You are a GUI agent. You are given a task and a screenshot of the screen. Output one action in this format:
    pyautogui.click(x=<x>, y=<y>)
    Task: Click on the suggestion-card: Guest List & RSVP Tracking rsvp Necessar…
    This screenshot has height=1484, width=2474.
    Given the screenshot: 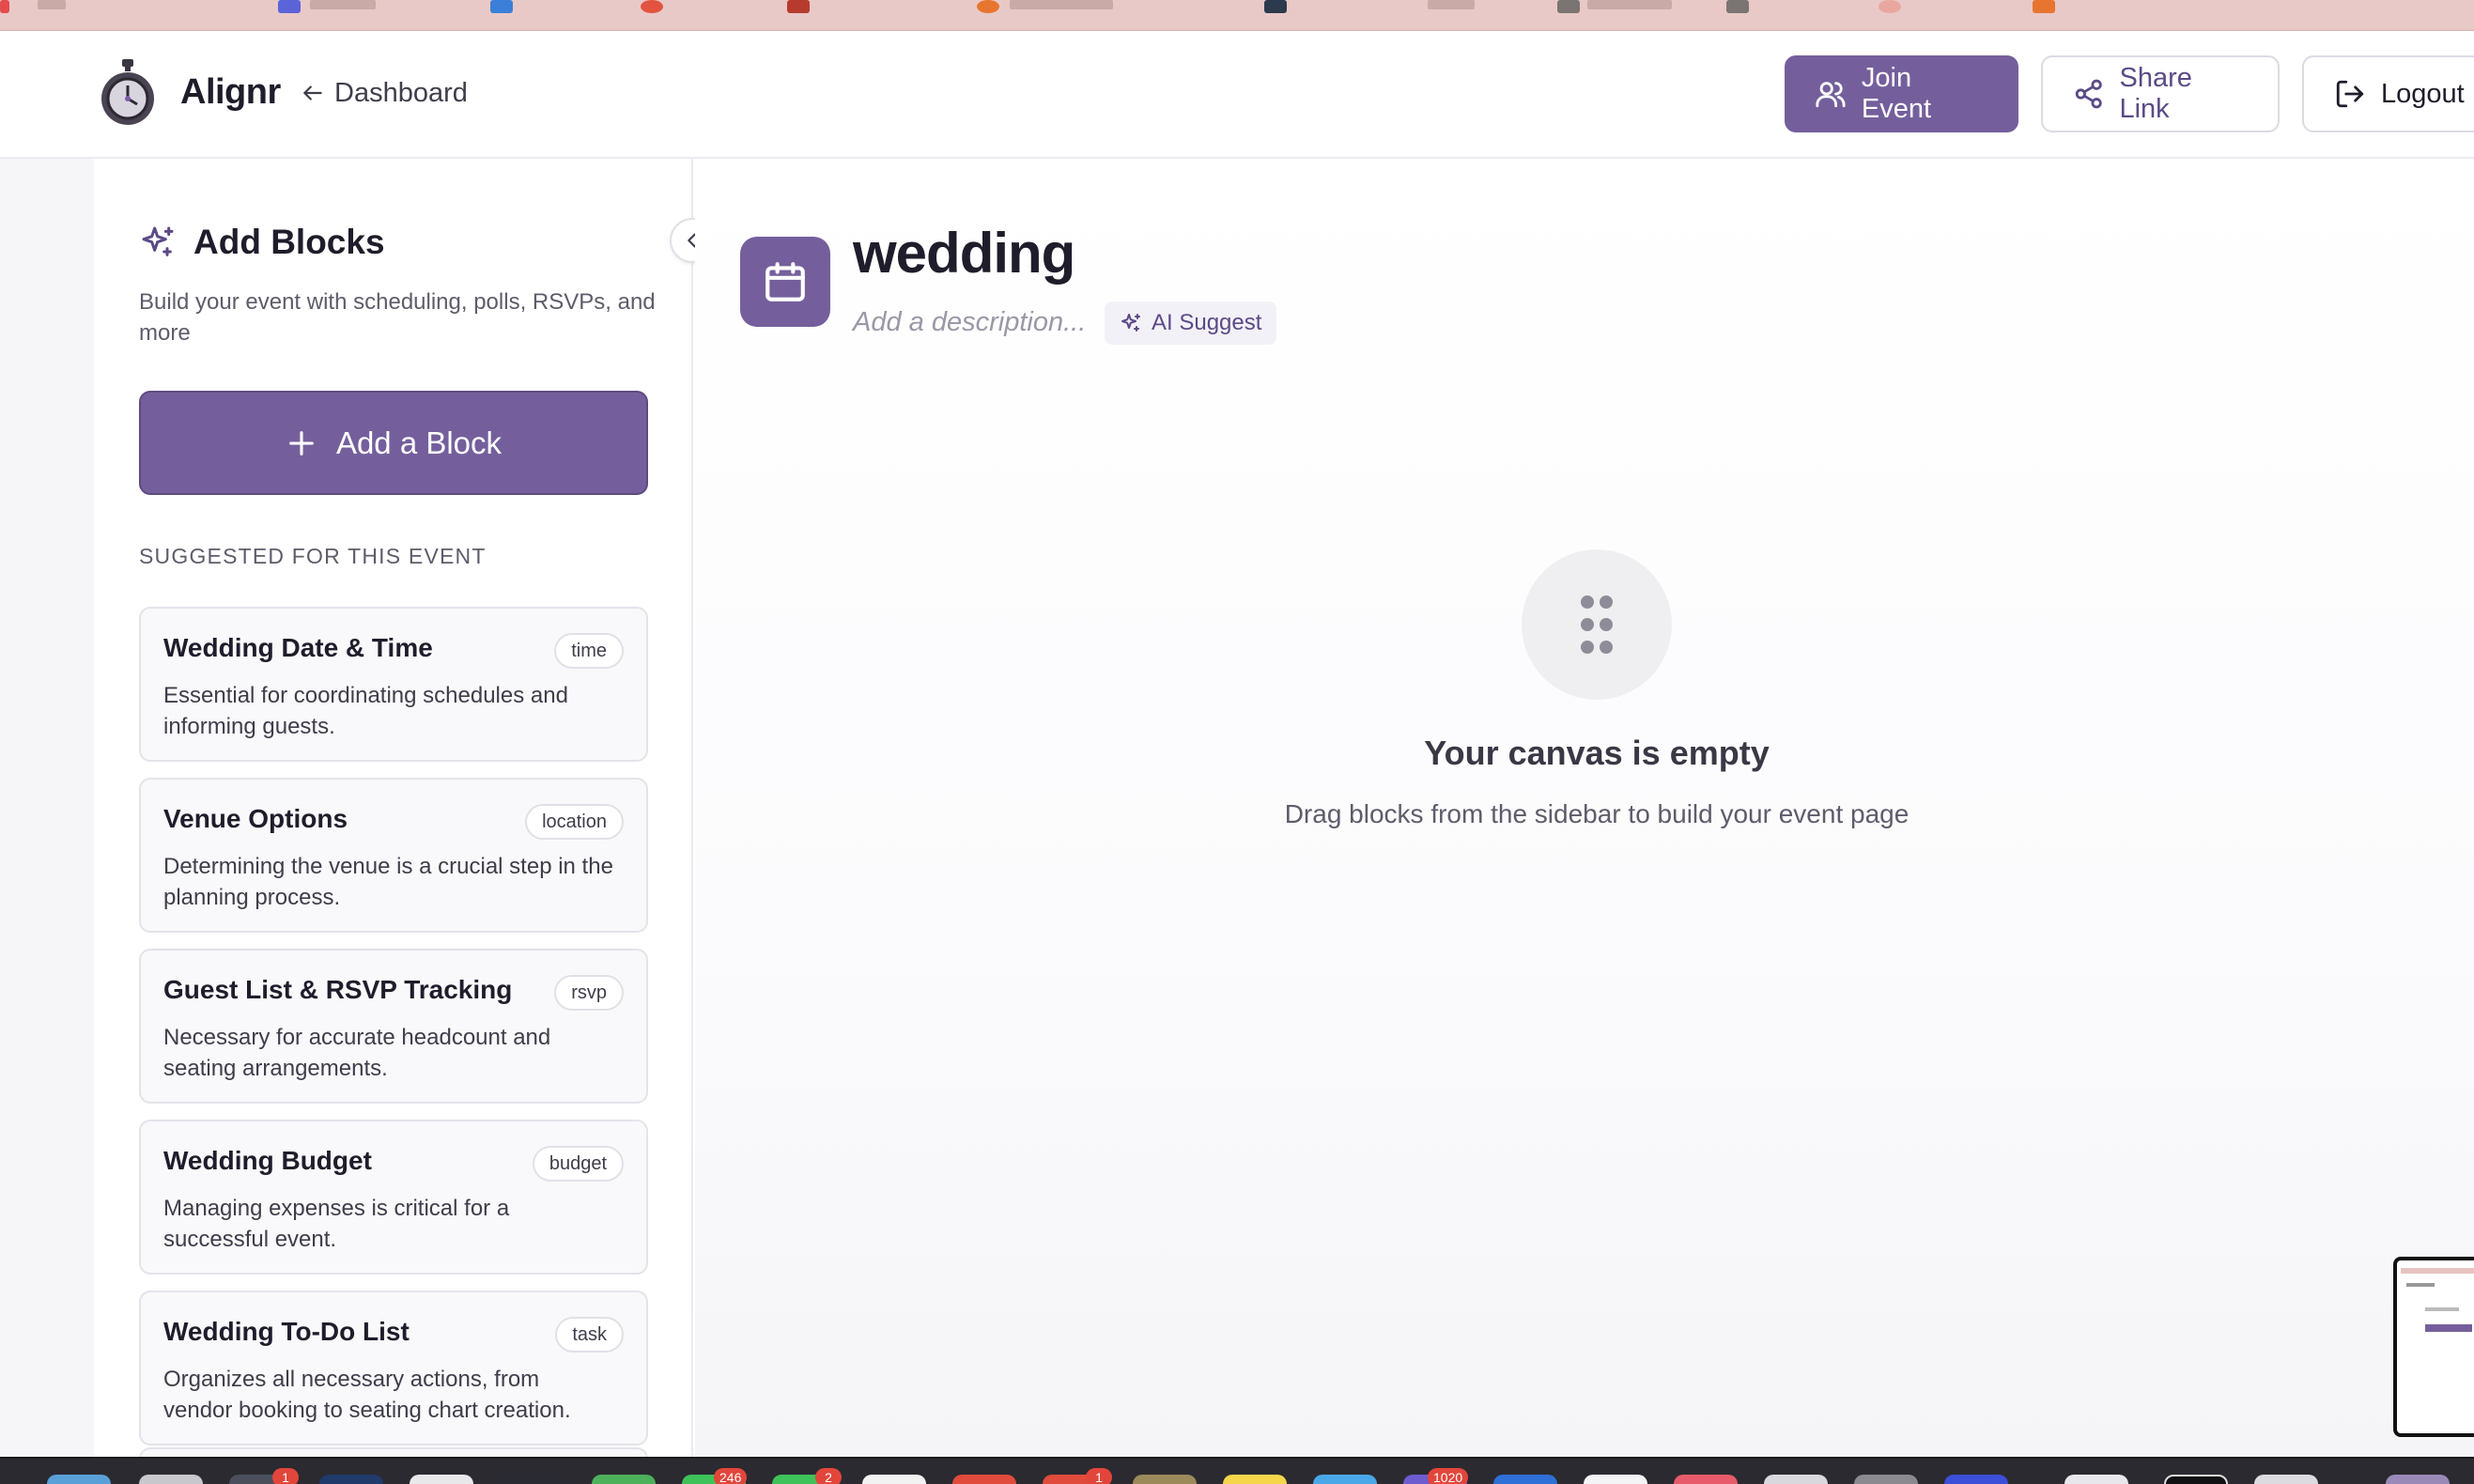 What is the action you would take?
    pyautogui.click(x=394, y=1026)
    